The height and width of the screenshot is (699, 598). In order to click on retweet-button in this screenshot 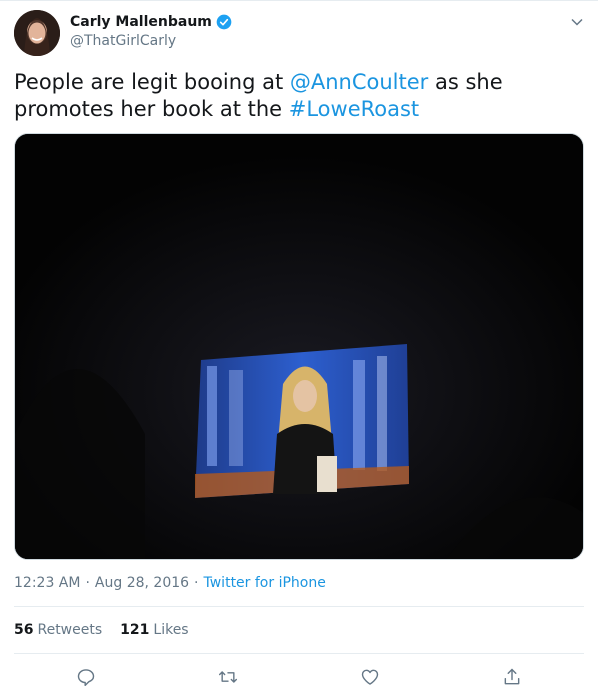, I will do `click(228, 677)`.